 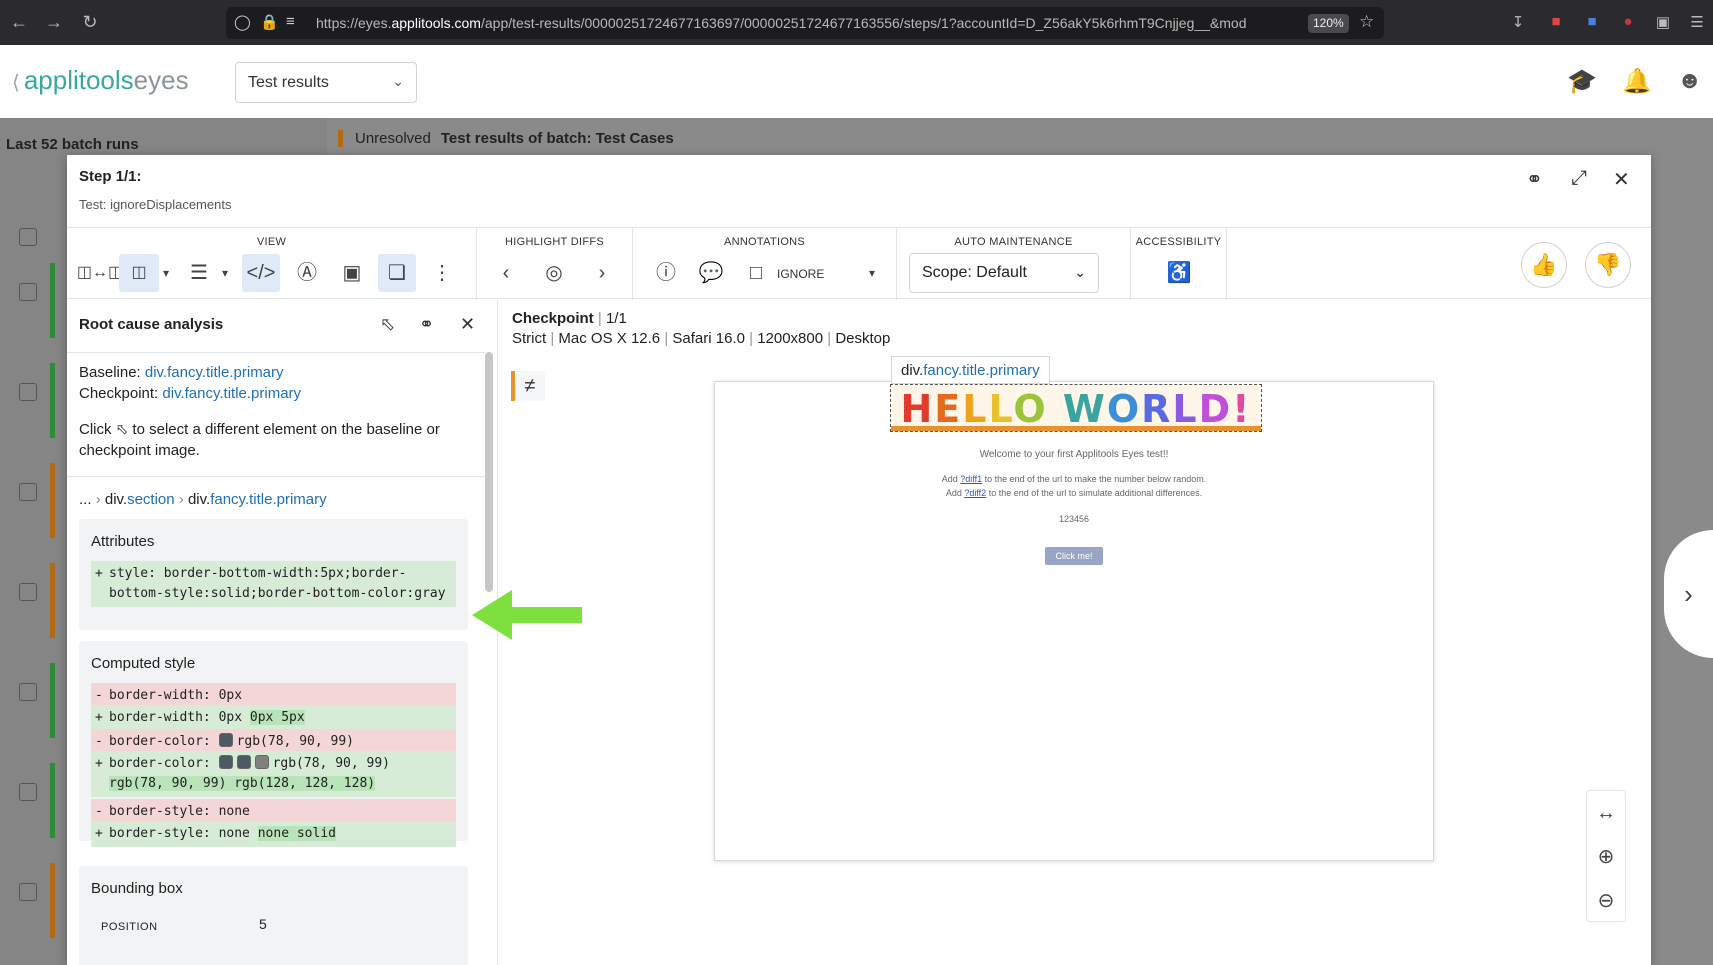 What do you see at coordinates (971, 479) in the screenshot?
I see `diff1-link: ?diff1` at bounding box center [971, 479].